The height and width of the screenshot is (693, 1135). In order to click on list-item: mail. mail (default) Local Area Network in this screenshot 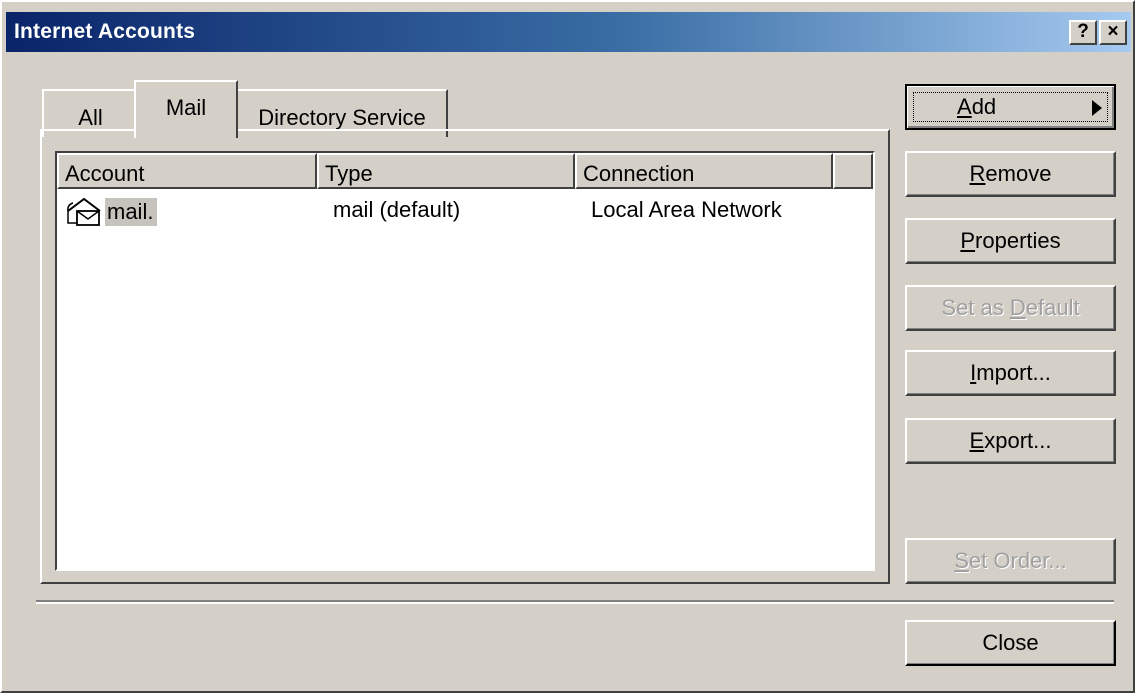, I will do `click(465, 210)`.